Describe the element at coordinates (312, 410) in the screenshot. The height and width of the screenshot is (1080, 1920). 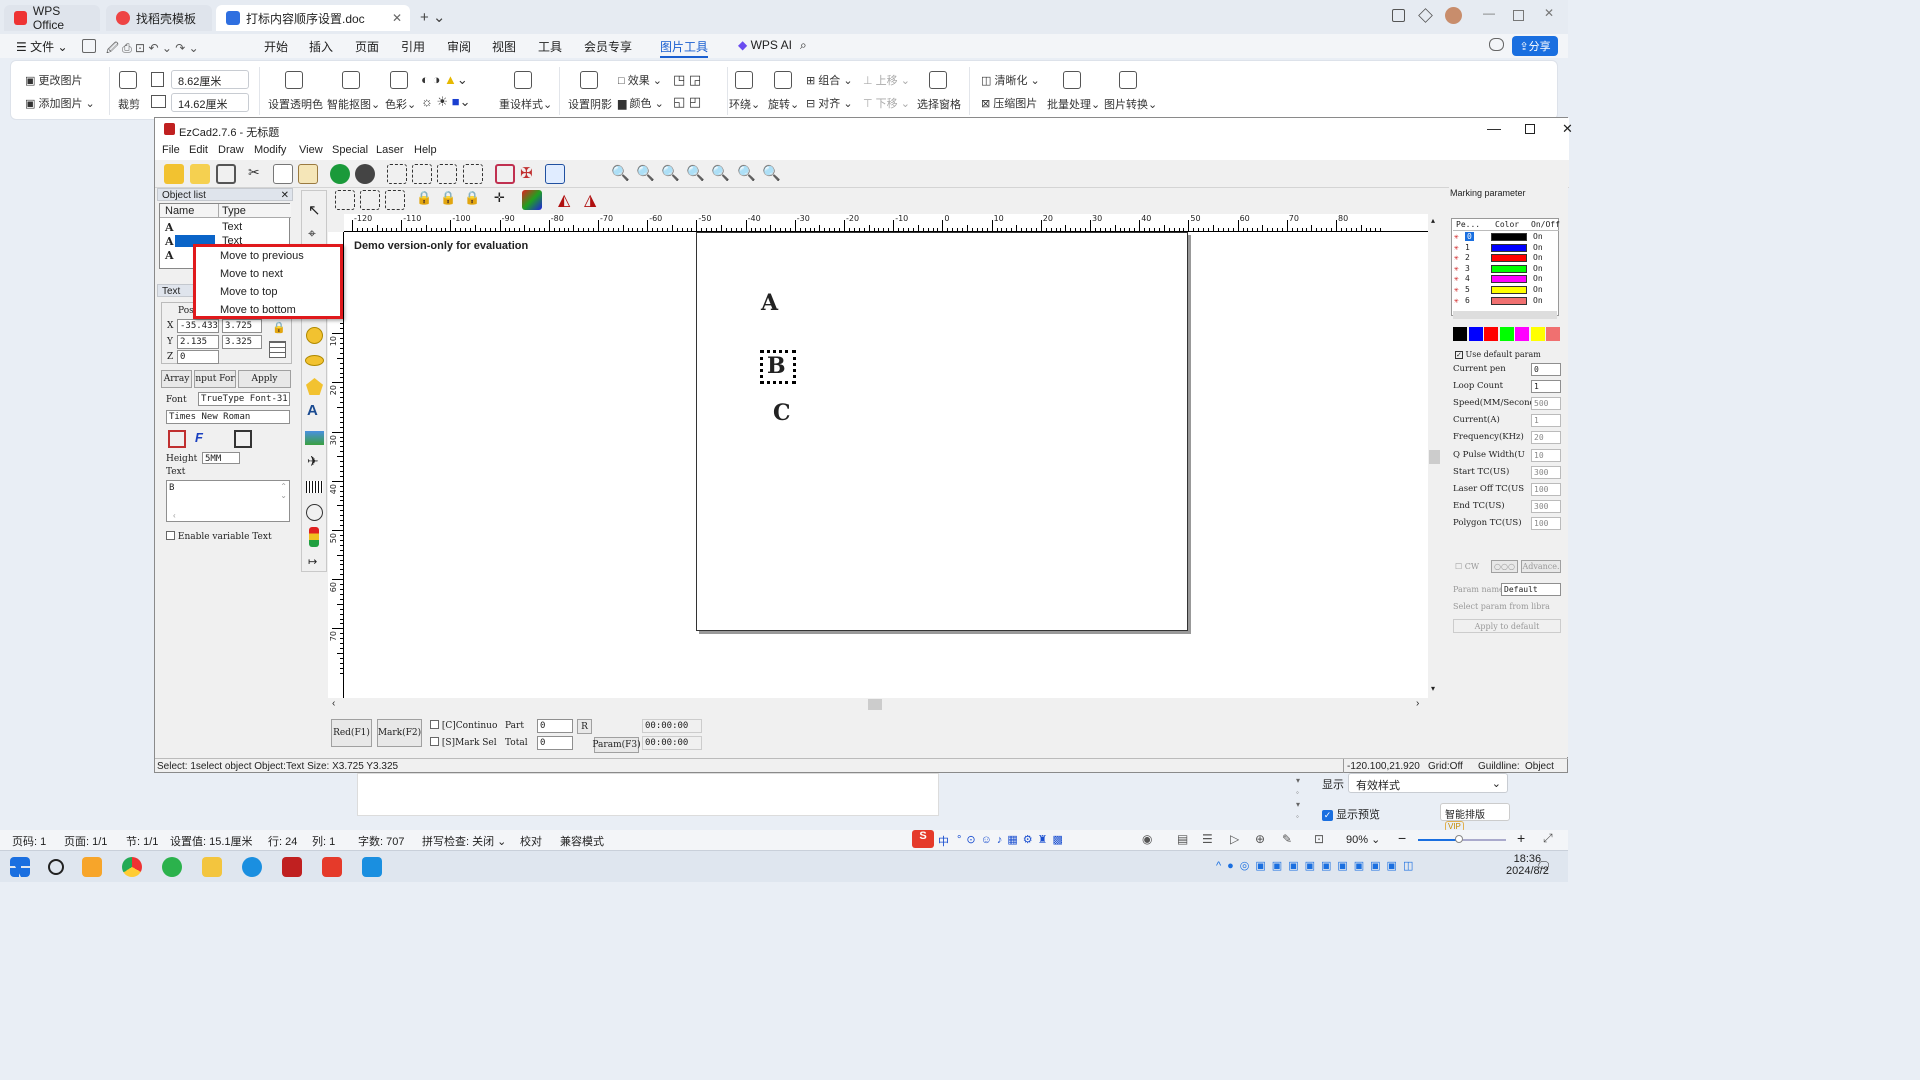
I see `text-tool-icon: A` at that location.